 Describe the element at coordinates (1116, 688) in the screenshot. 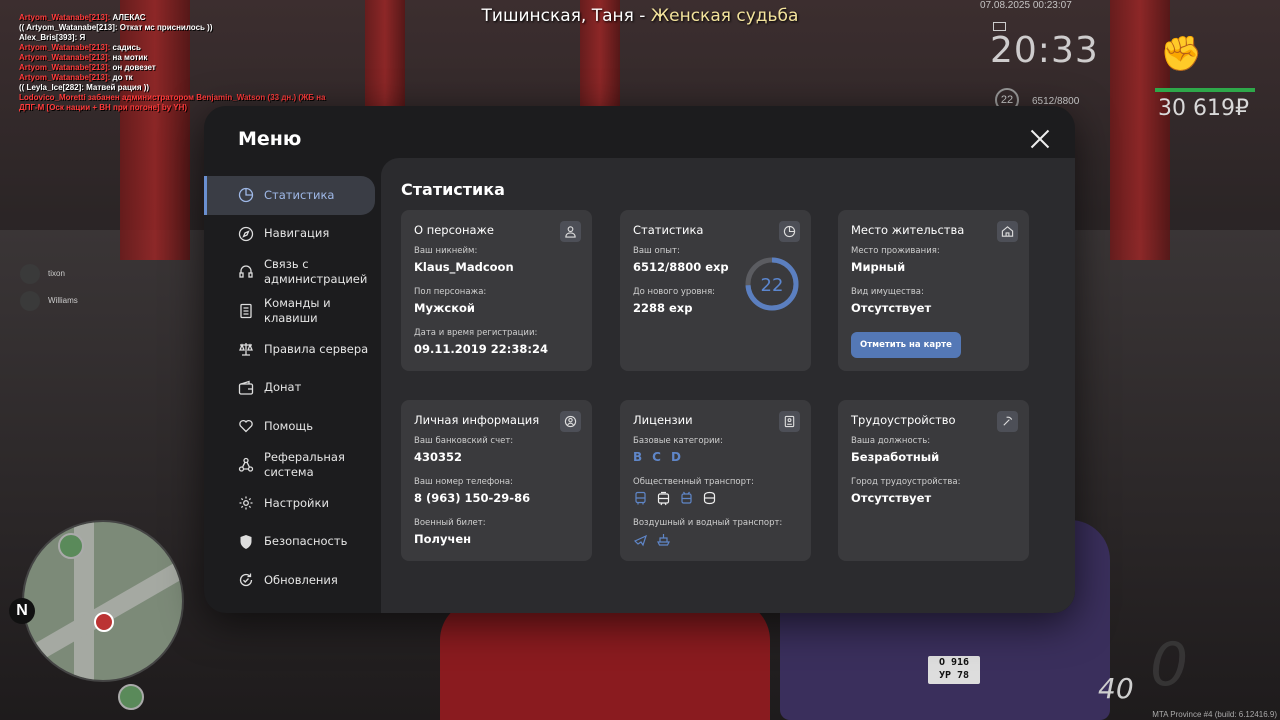

I see `speed-readout: 40` at that location.